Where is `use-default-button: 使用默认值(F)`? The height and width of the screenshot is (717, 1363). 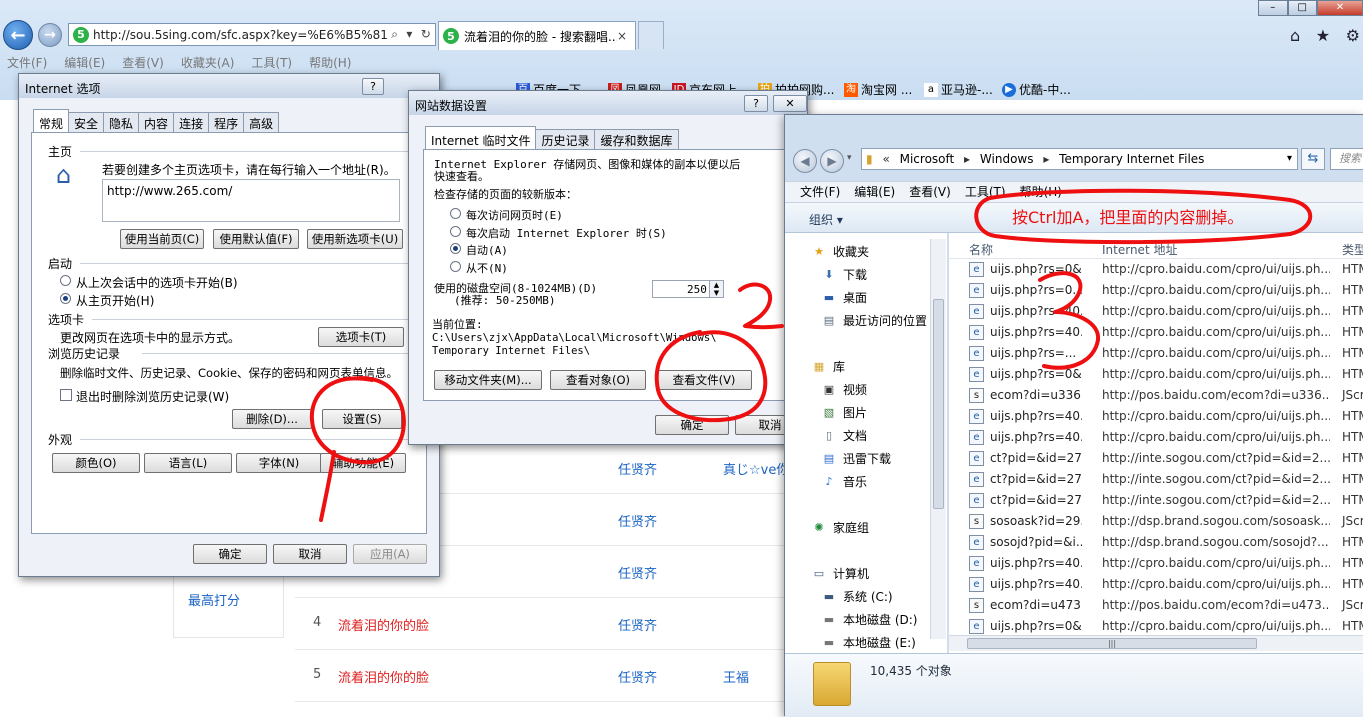 use-default-button: 使用默认值(F) is located at coordinates (256, 239).